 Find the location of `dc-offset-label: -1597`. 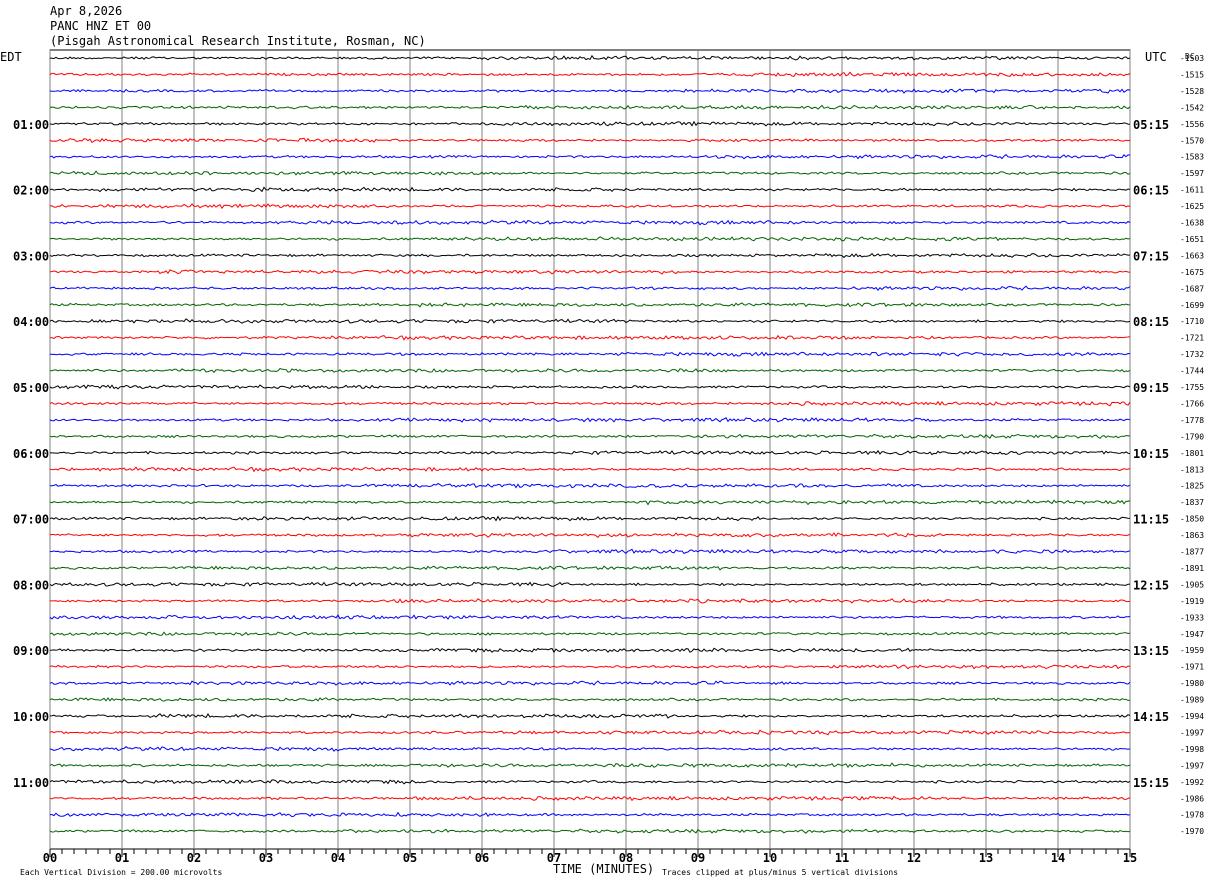

dc-offset-label: -1597 is located at coordinates (1192, 173).